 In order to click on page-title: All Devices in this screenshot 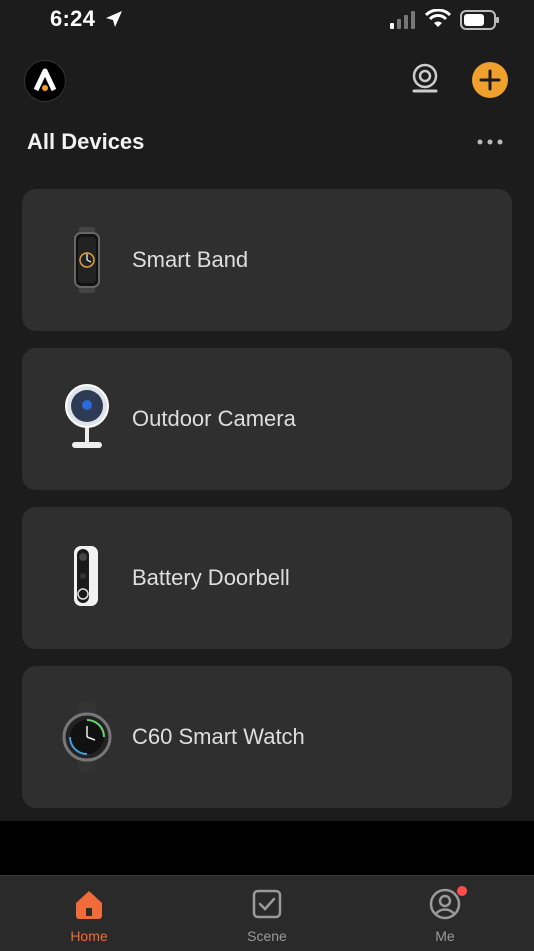, I will do `click(86, 141)`.